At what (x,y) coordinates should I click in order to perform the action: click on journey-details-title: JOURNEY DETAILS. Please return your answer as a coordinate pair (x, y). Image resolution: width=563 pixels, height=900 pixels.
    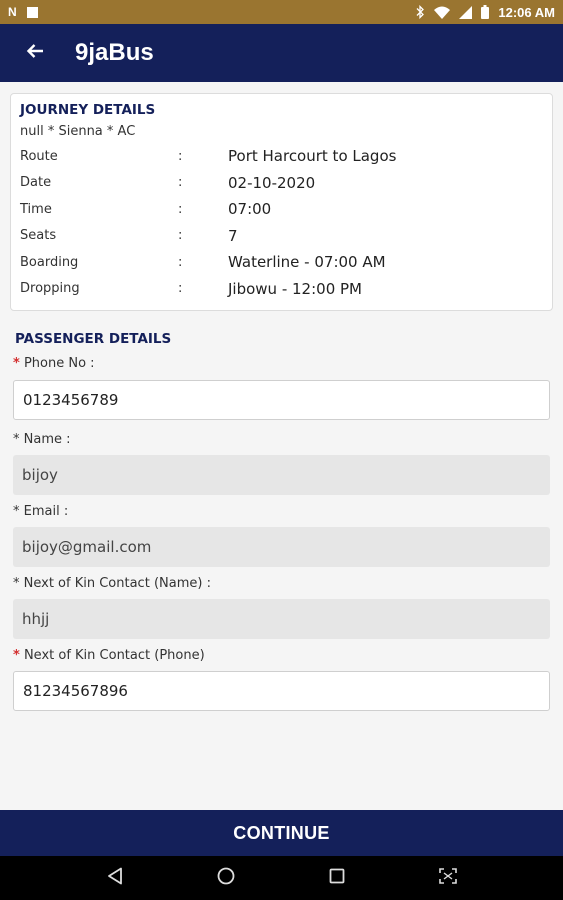
    Looking at the image, I should click on (88, 110).